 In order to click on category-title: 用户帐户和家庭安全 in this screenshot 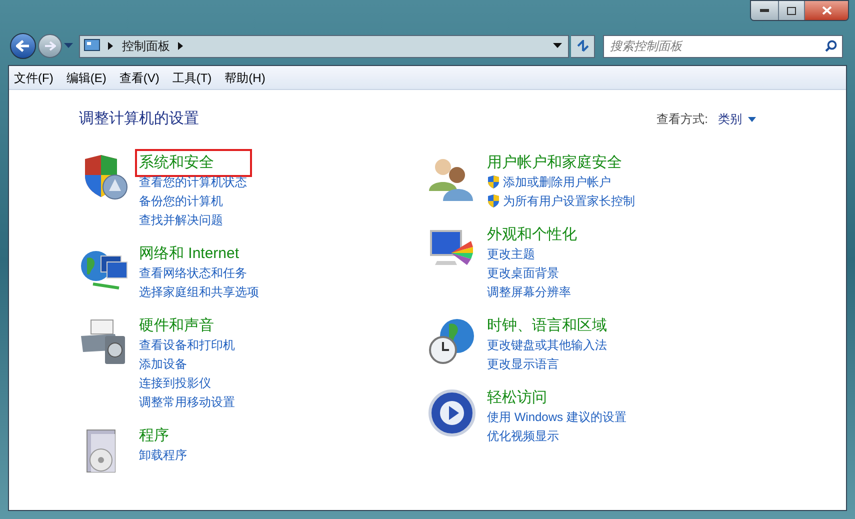, I will do `click(554, 162)`.